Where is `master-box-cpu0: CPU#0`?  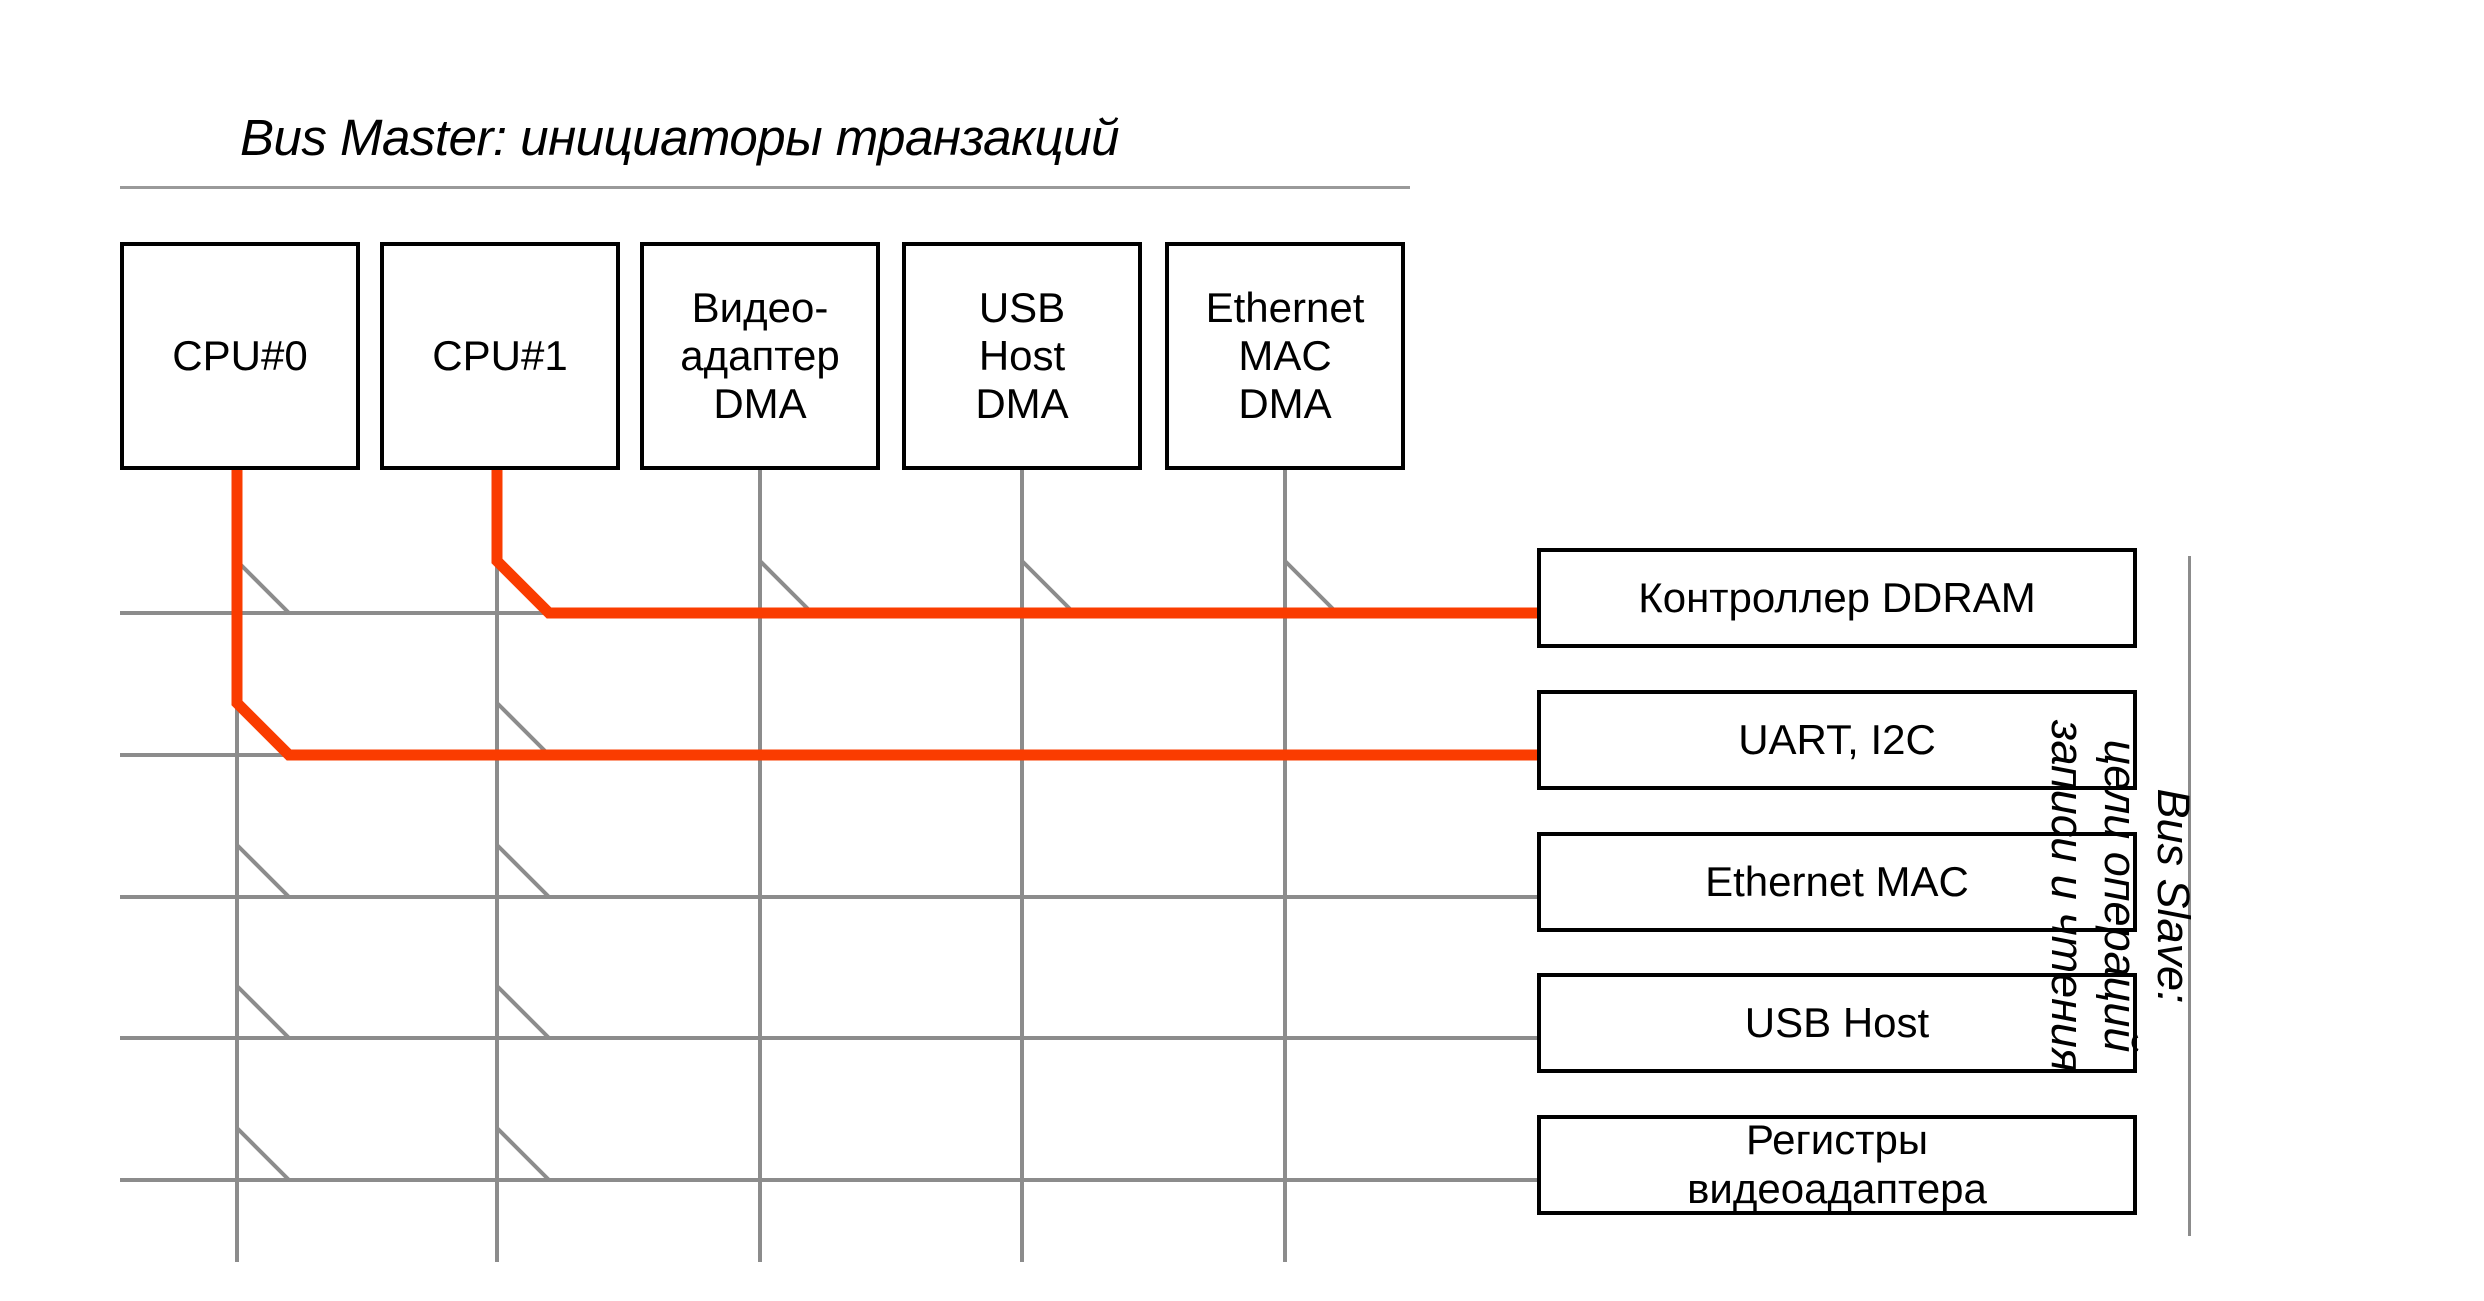 master-box-cpu0: CPU#0 is located at coordinates (240, 356).